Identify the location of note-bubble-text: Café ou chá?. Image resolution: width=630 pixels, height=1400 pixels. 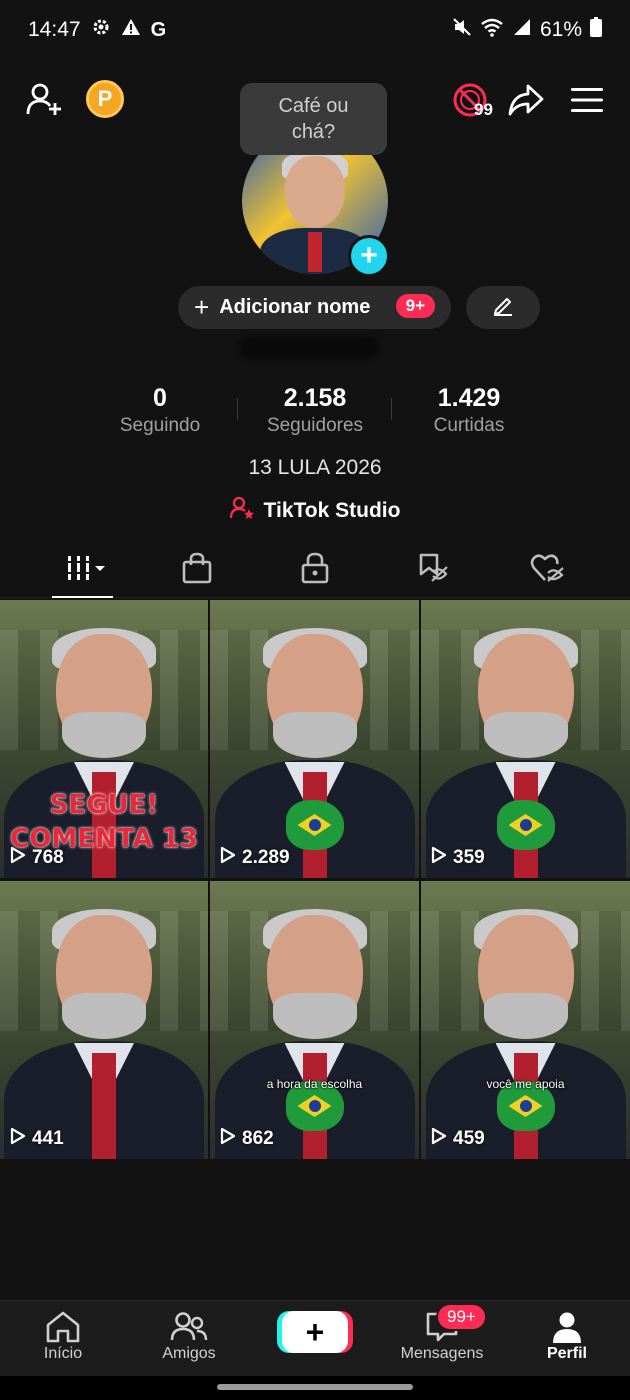
(313, 119).